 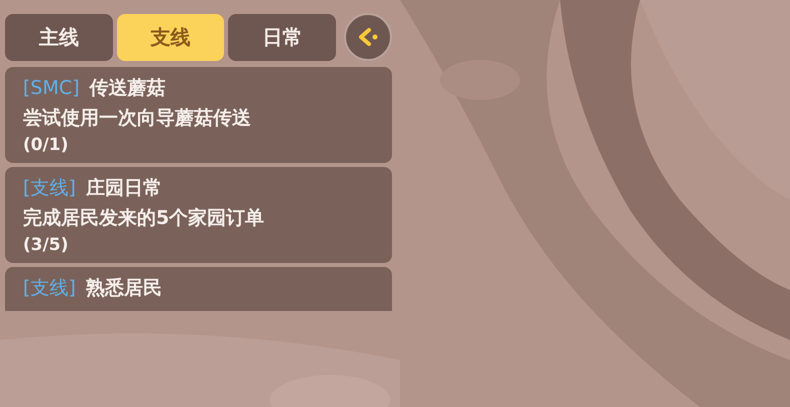 I want to click on quest-title: 熟悉居民, so click(x=124, y=288).